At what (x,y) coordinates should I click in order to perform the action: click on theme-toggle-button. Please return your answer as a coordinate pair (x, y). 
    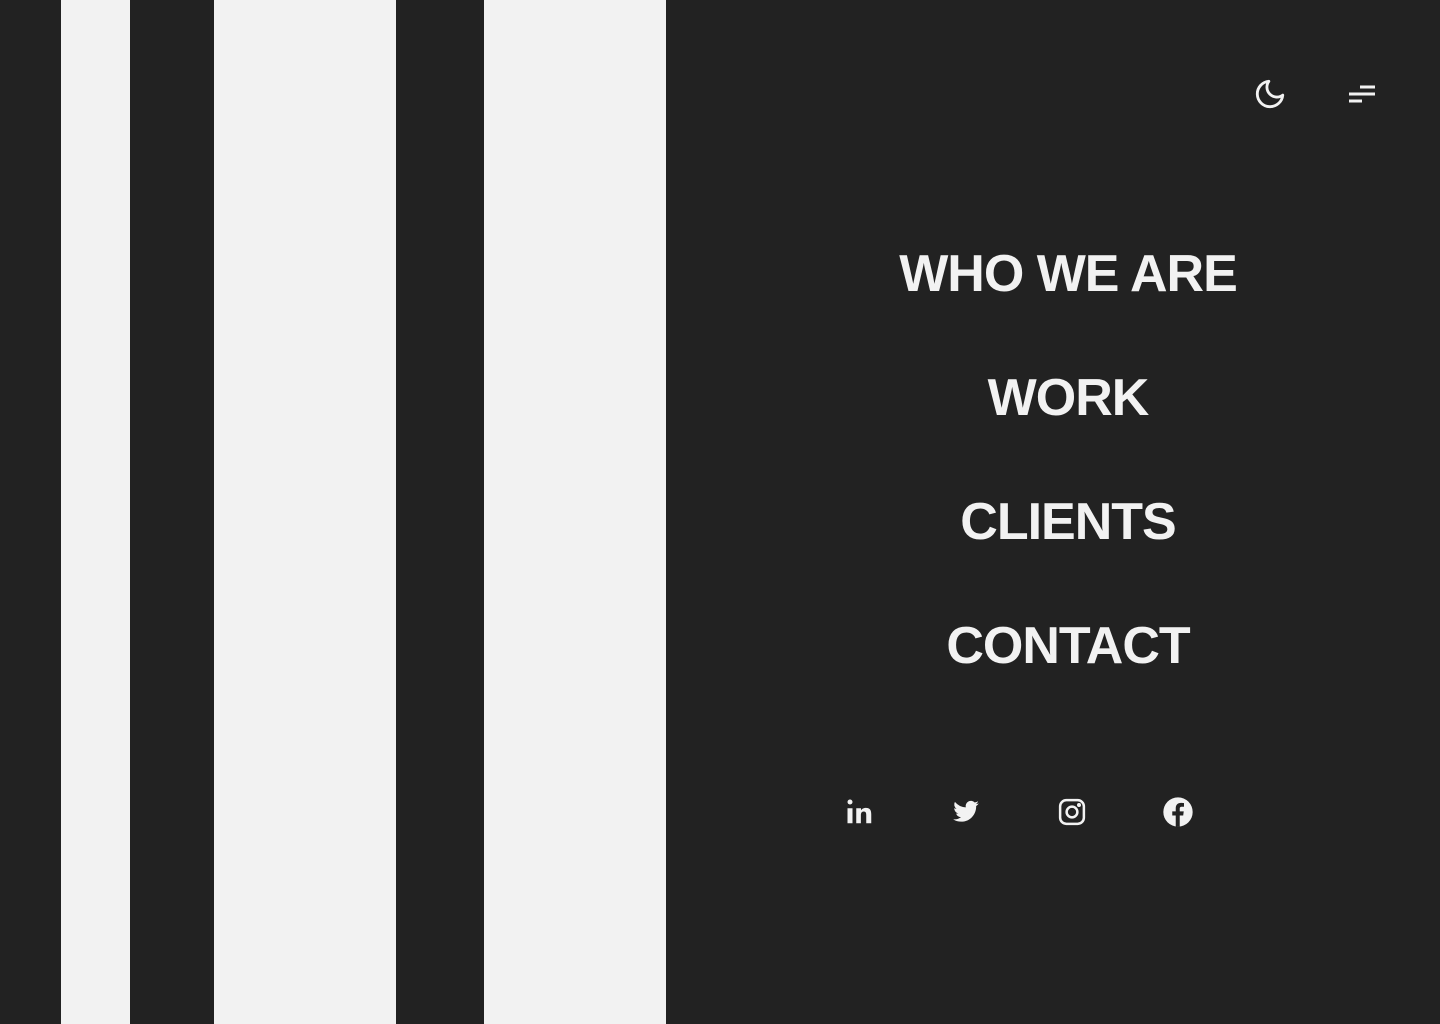
    Looking at the image, I should click on (1270, 94).